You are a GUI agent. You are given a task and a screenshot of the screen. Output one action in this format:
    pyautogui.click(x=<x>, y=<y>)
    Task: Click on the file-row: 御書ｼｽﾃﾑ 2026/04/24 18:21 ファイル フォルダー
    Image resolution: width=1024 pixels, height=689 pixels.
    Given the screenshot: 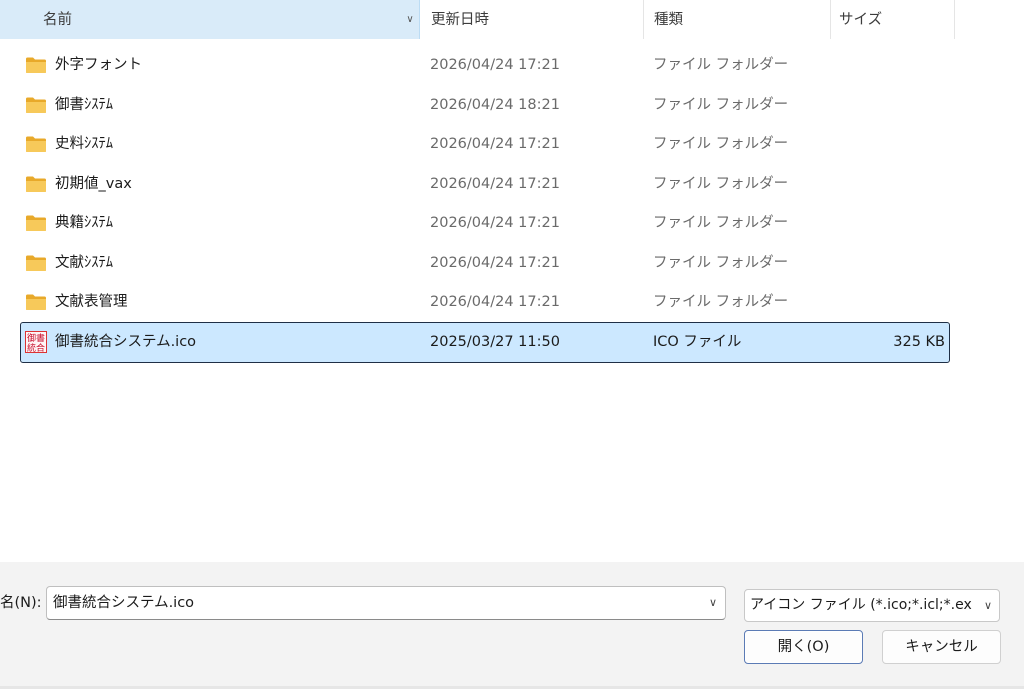 What is the action you would take?
    pyautogui.click(x=512, y=106)
    